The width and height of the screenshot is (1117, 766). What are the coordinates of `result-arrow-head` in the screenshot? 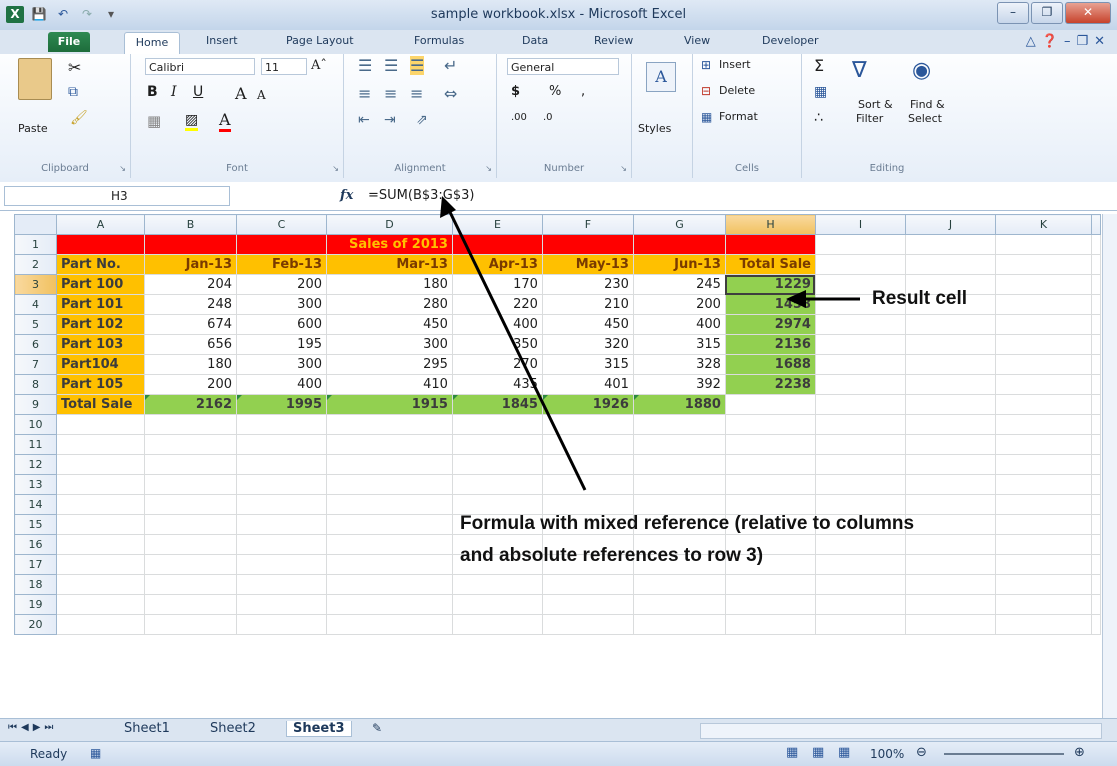 It's located at (796, 299).